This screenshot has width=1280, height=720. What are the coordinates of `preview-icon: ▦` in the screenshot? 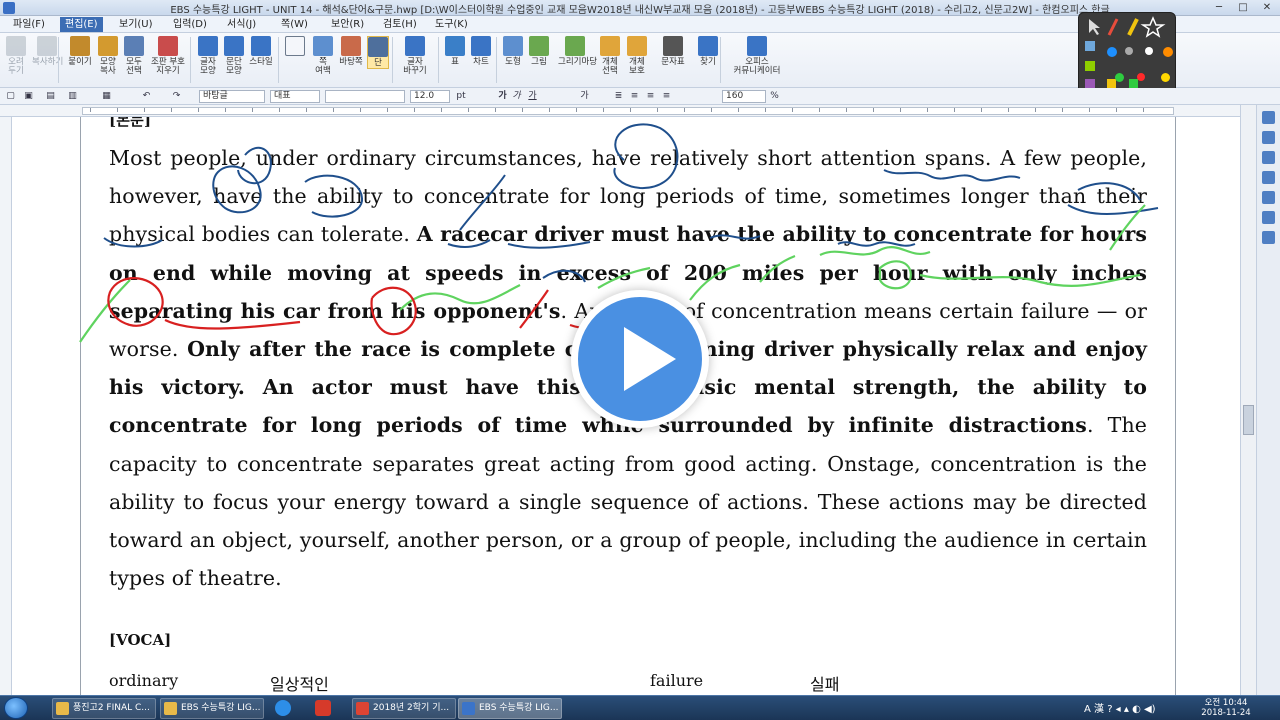 It's located at (106, 96).